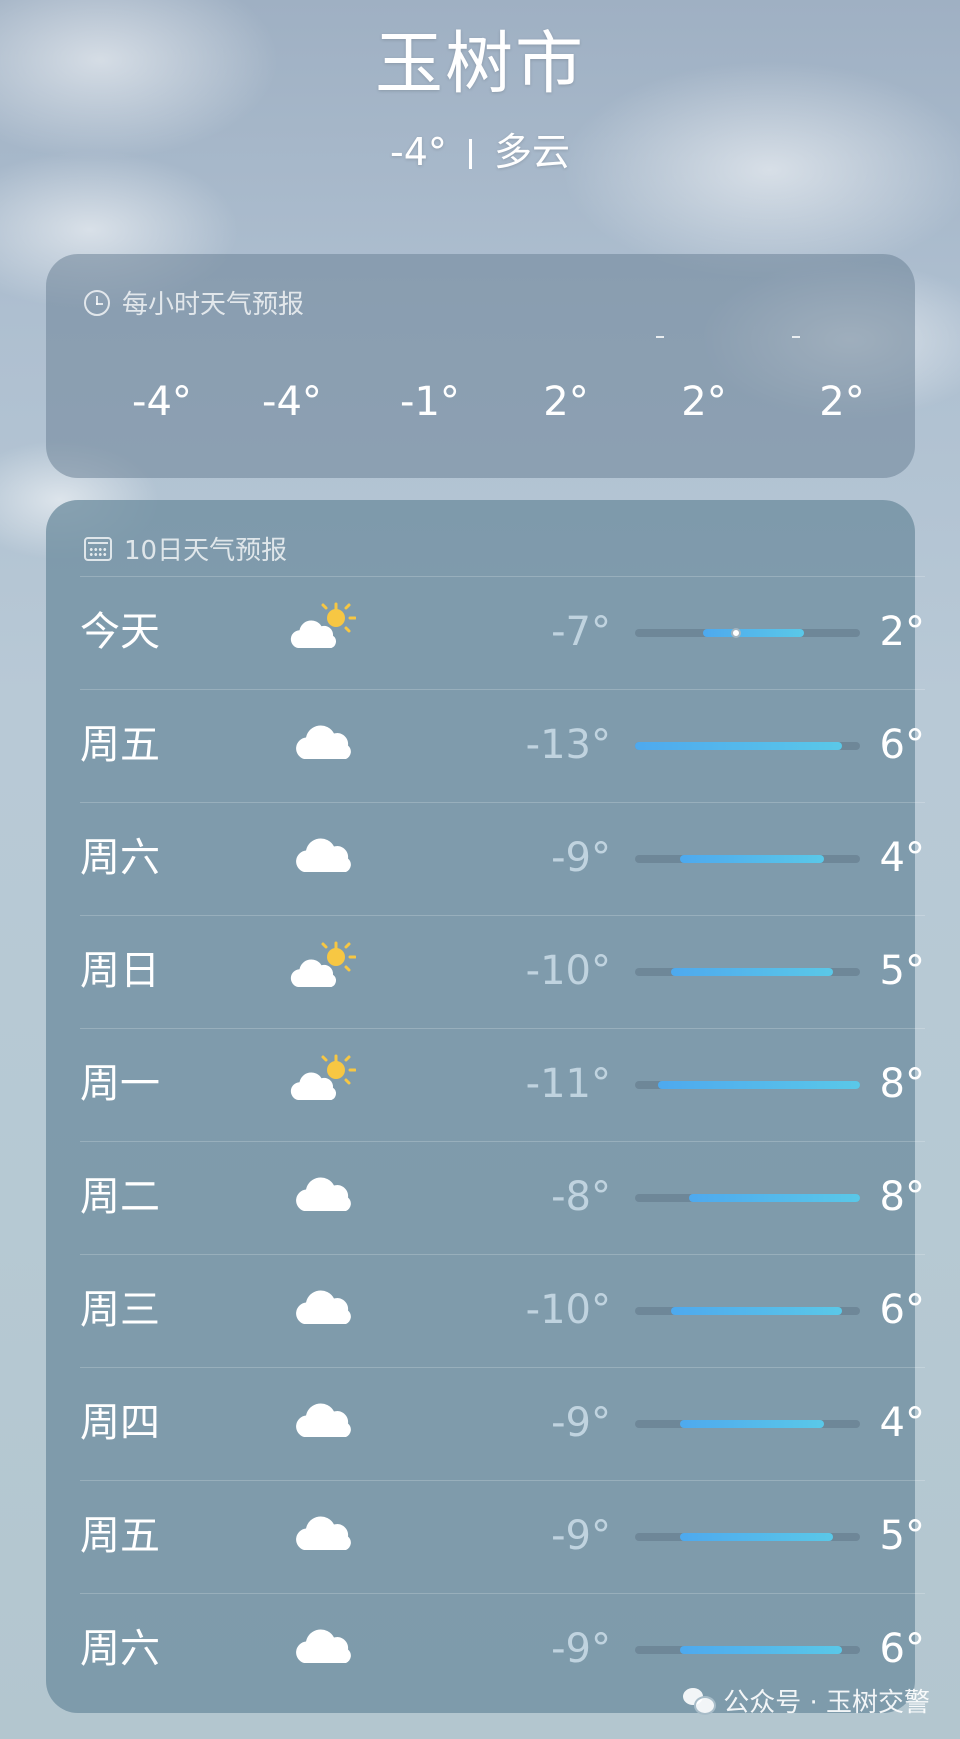 The image size is (960, 1739). Describe the element at coordinates (826, 1703) in the screenshot. I see `watermark-text: 公众号 · 玉树交警` at that location.